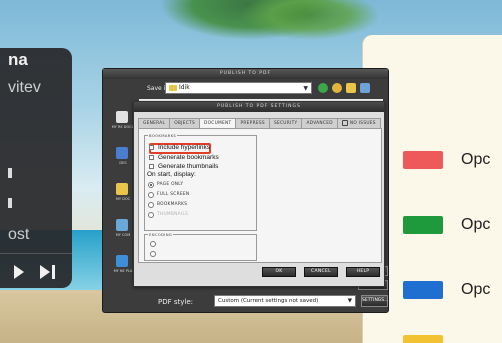  Describe the element at coordinates (423, 225) in the screenshot. I see `option-swatch-green` at that location.